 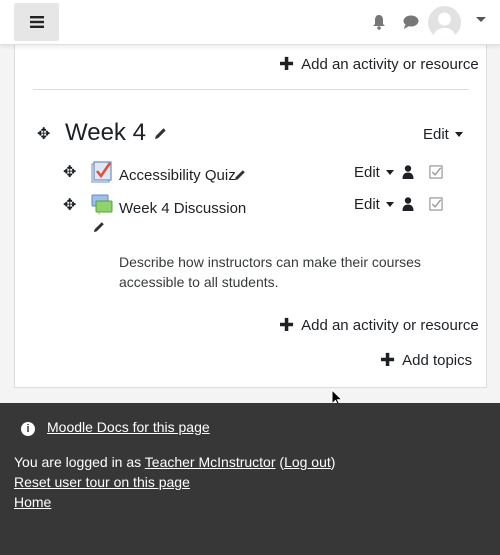 What do you see at coordinates (250, 22) in the screenshot?
I see `top-navbar` at bounding box center [250, 22].